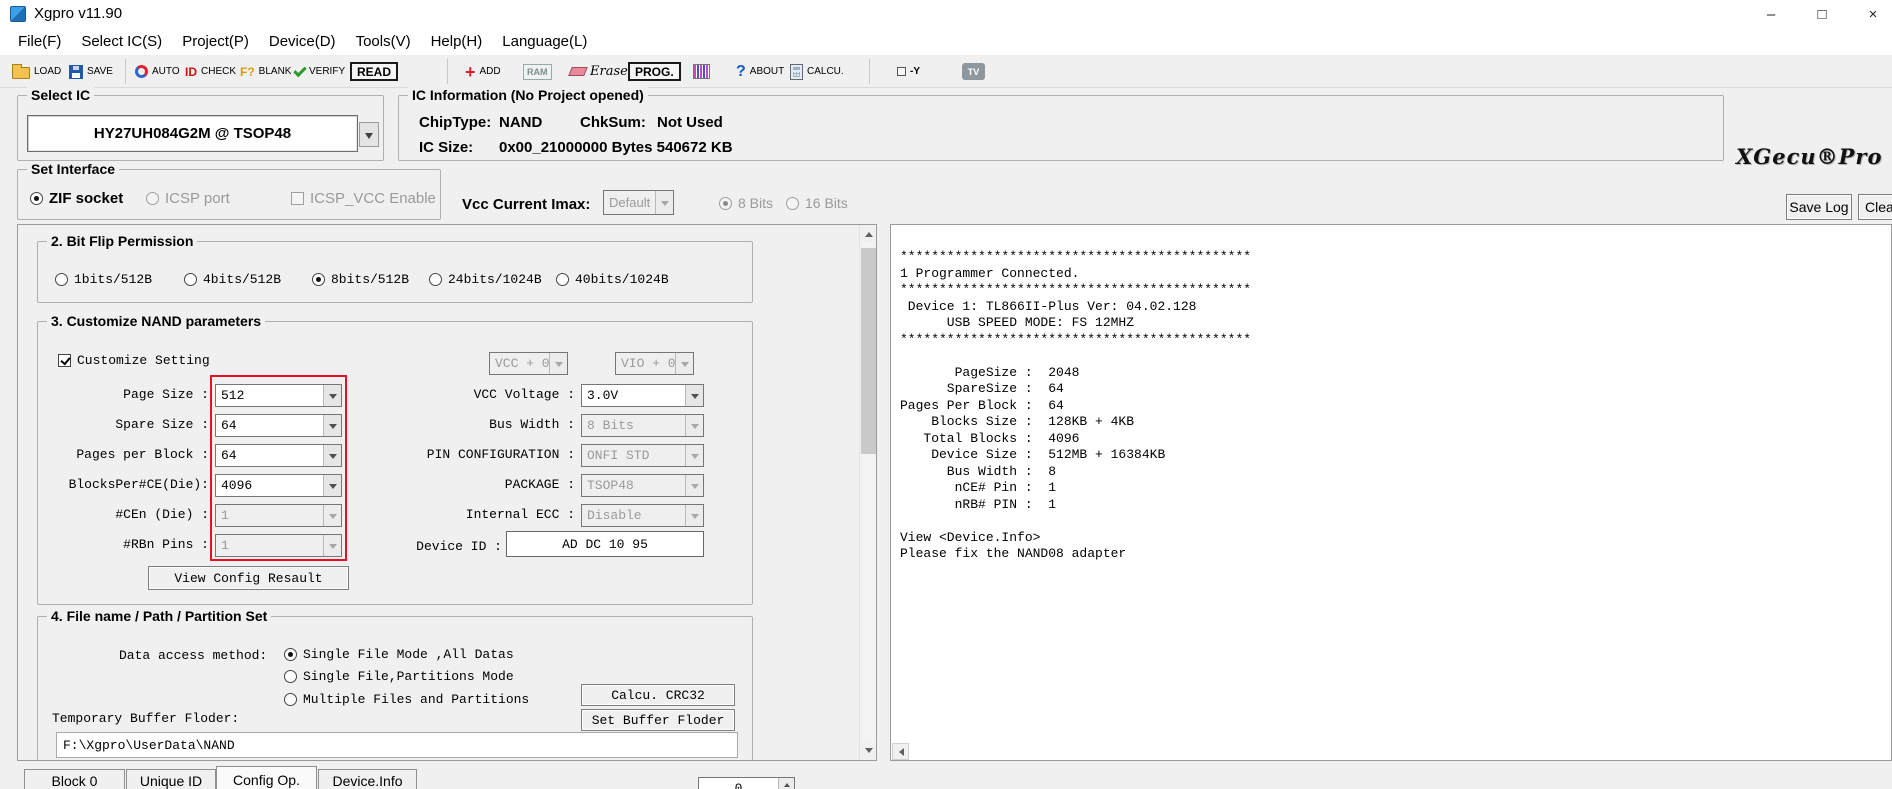  What do you see at coordinates (266, 777) in the screenshot?
I see `tab-config-op: Config Op.` at bounding box center [266, 777].